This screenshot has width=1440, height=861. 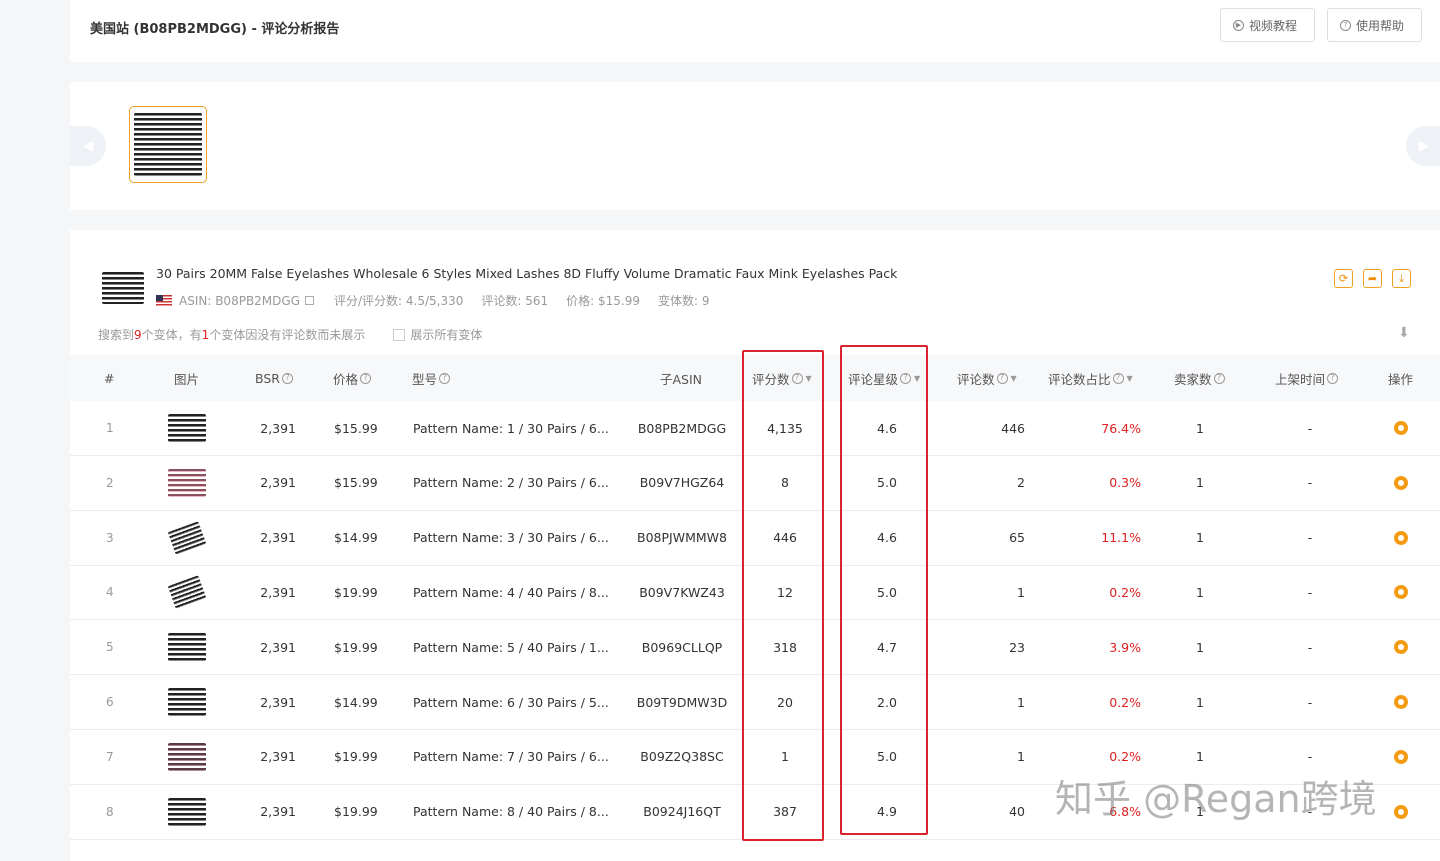 What do you see at coordinates (1021, 757) in the screenshot?
I see `row-reviews: 1` at bounding box center [1021, 757].